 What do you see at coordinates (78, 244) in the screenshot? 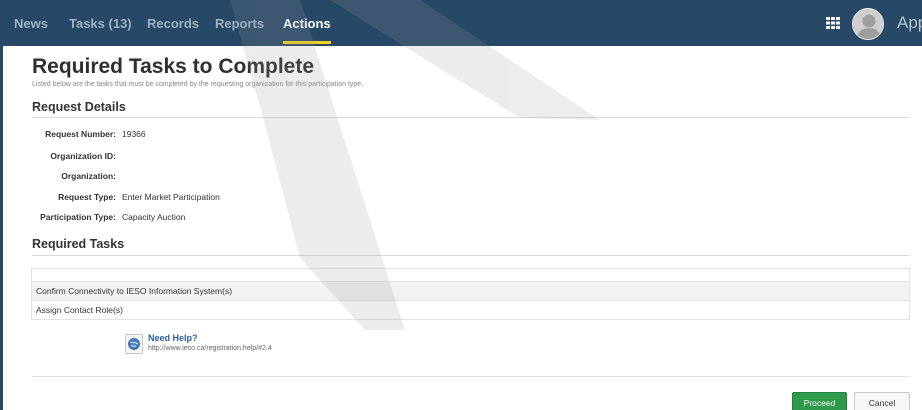
I see `required-tasks-heading: Required Tasks` at bounding box center [78, 244].